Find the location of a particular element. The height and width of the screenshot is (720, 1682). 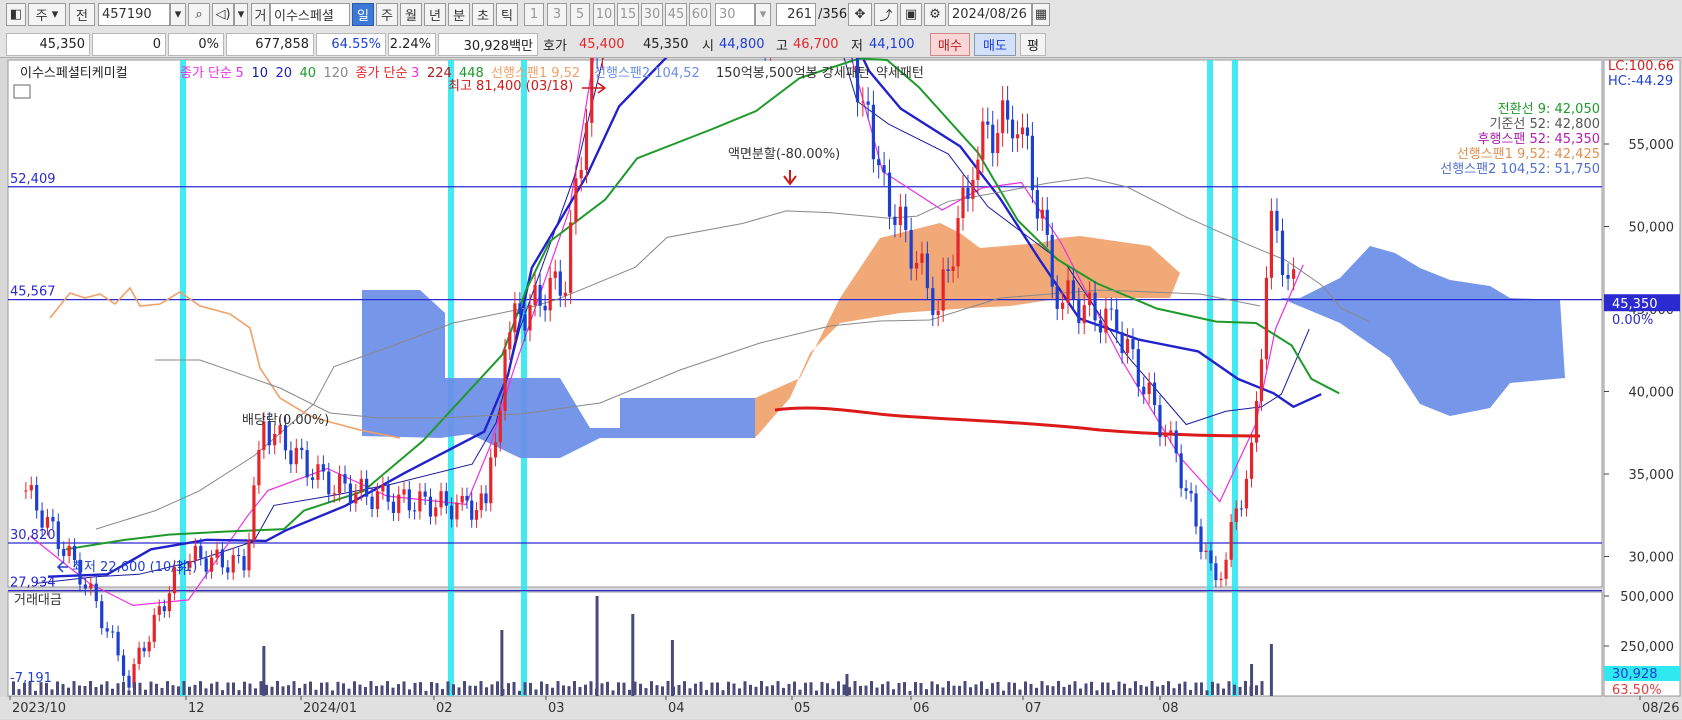

tool-button: 거 is located at coordinates (260, 14).